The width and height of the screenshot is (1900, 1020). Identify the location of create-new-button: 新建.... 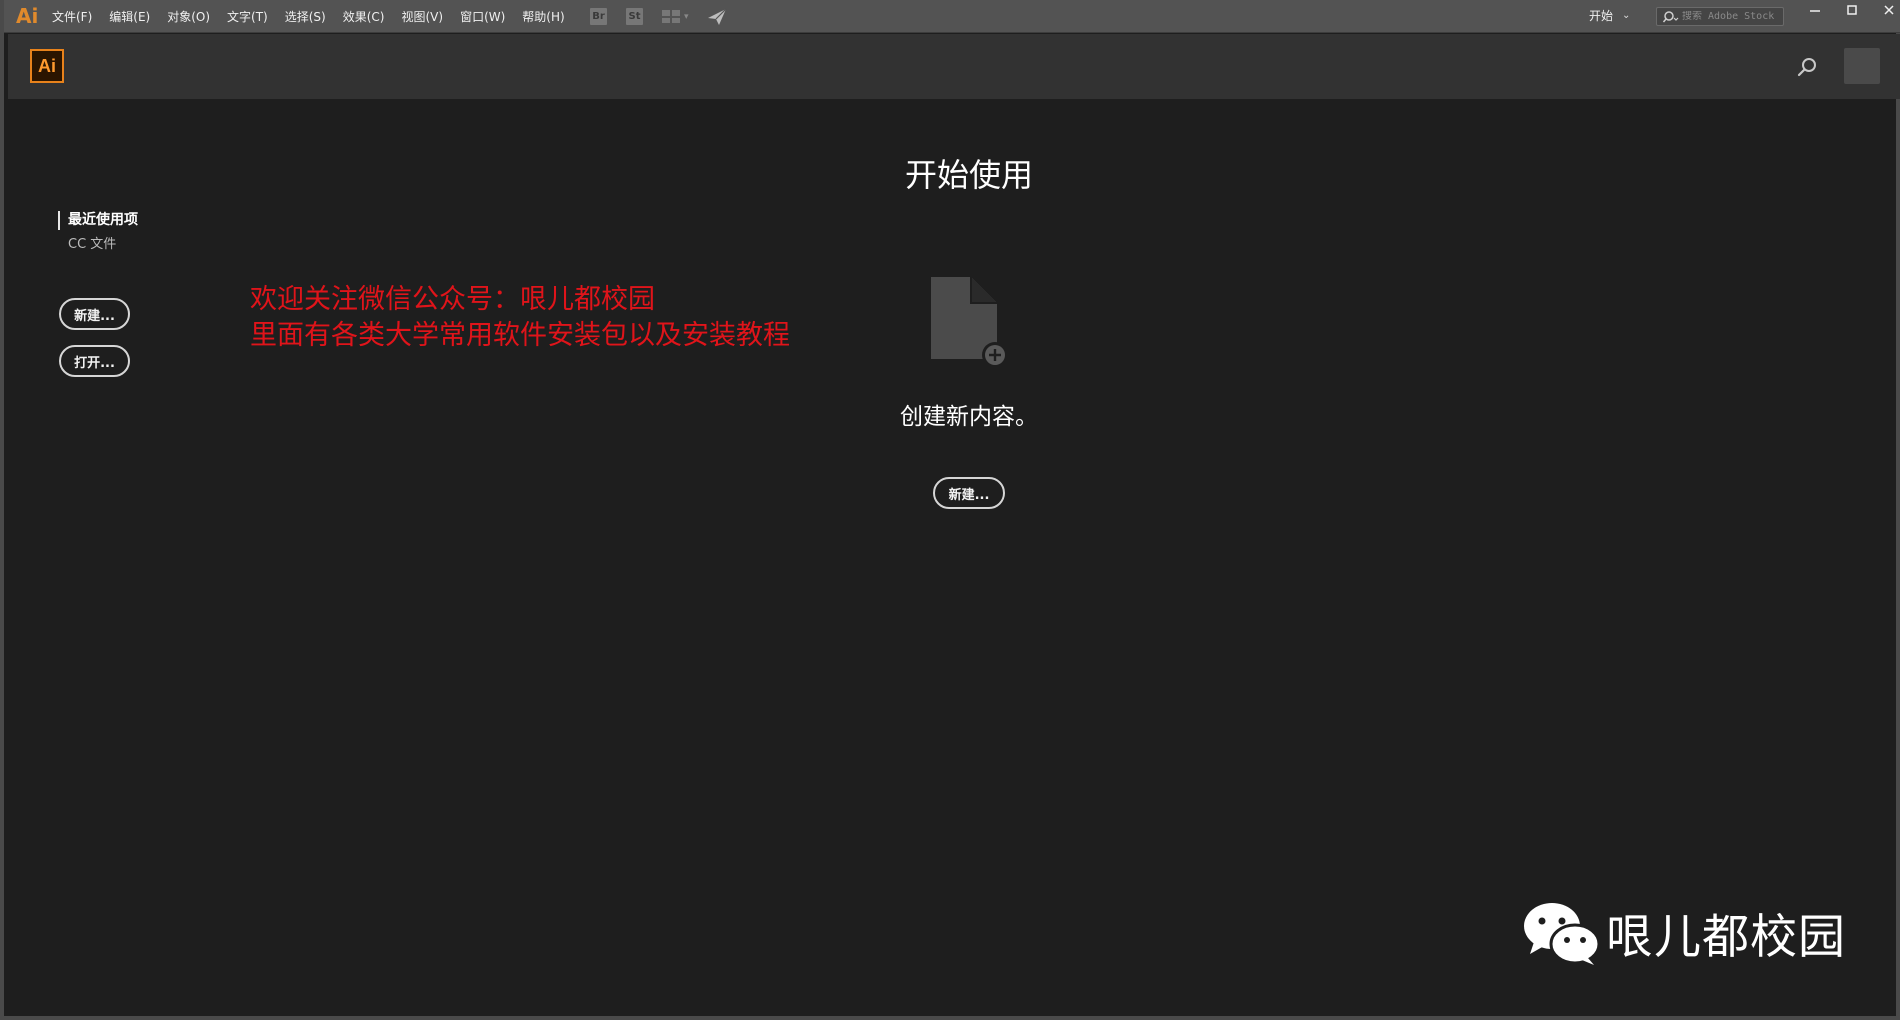
(969, 493).